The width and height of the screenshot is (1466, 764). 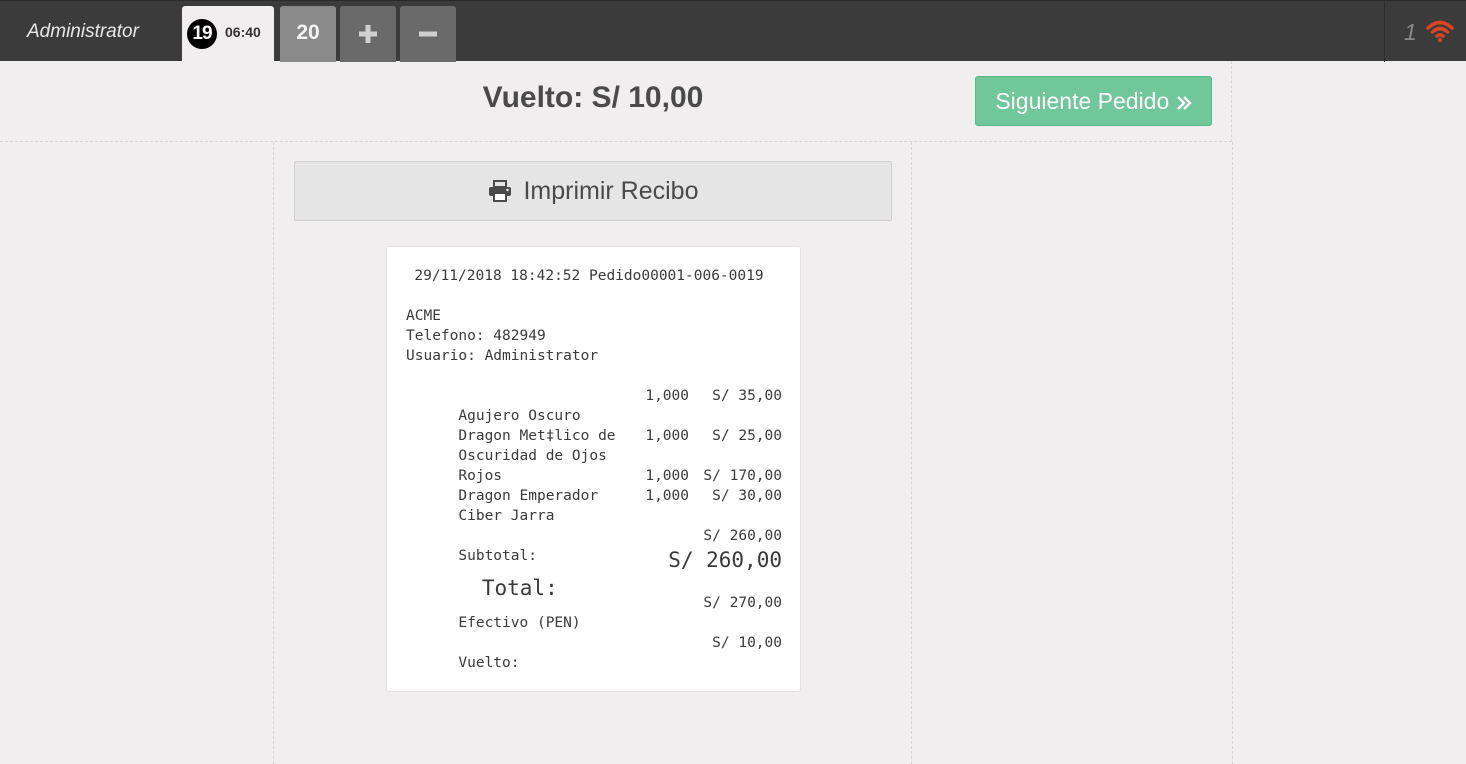 What do you see at coordinates (499, 191) in the screenshot?
I see `print-icon` at bounding box center [499, 191].